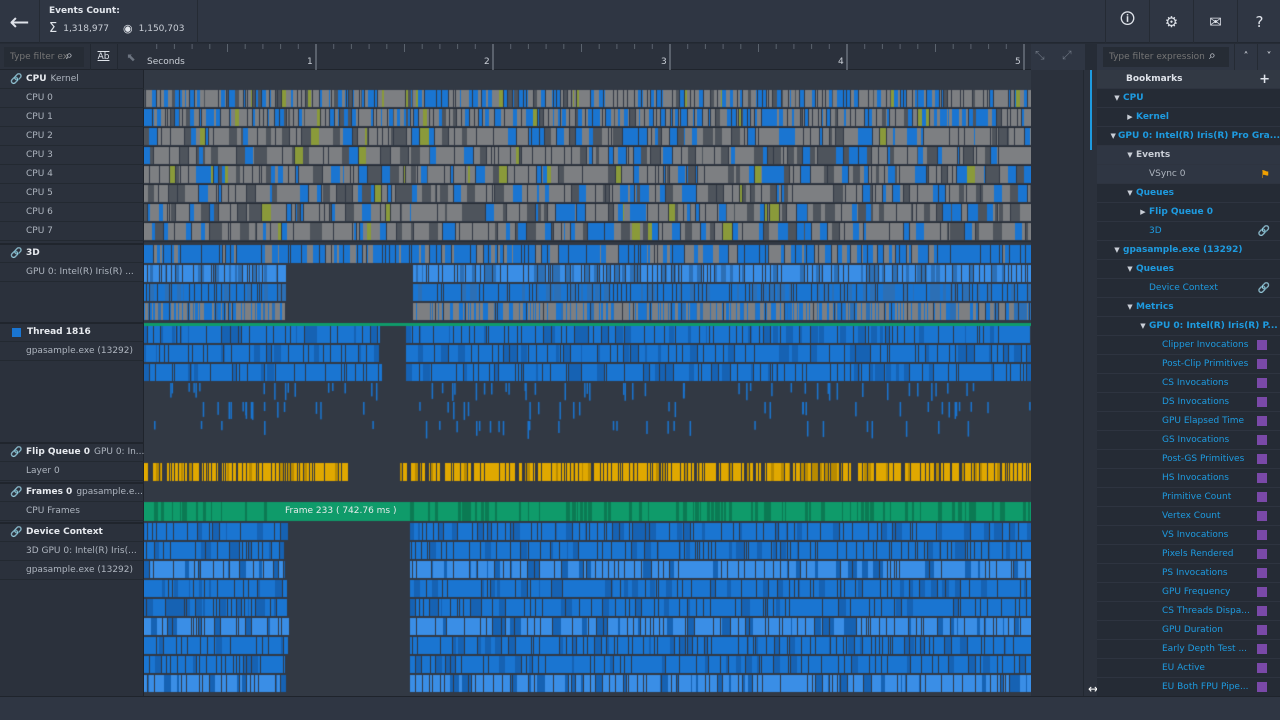 The image size is (1280, 720). Describe the element at coordinates (1188, 668) in the screenshot. I see `bookmark-item: EU Active` at that location.